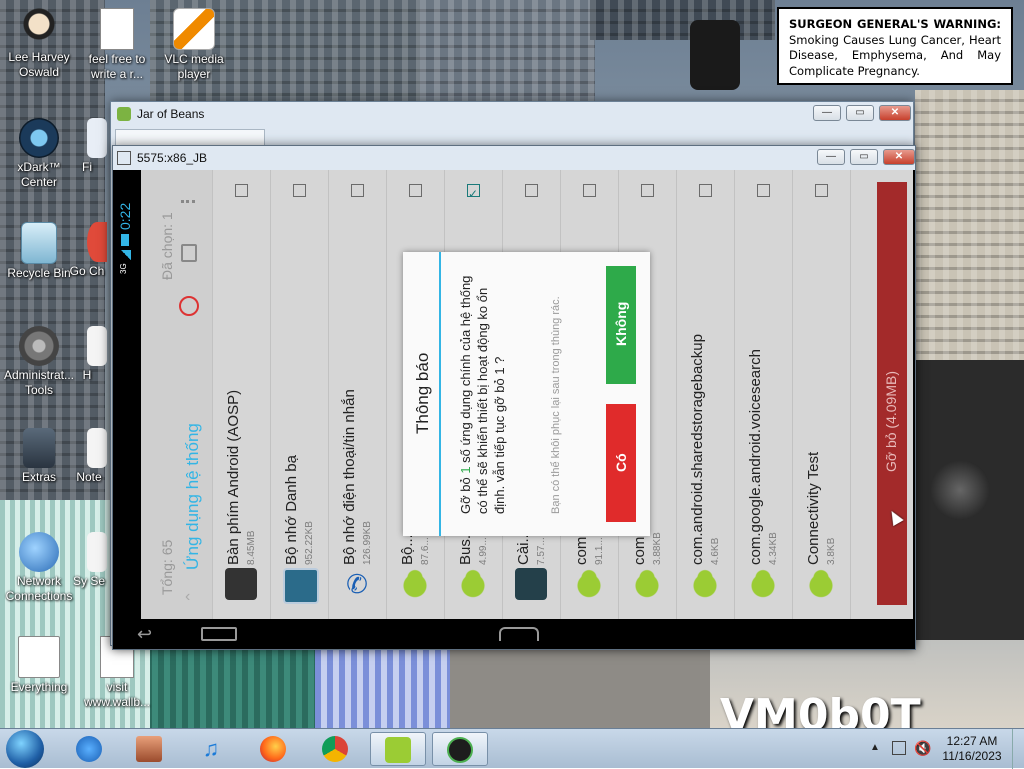  What do you see at coordinates (150, 749) in the screenshot?
I see `taskbar-media-center` at bounding box center [150, 749].